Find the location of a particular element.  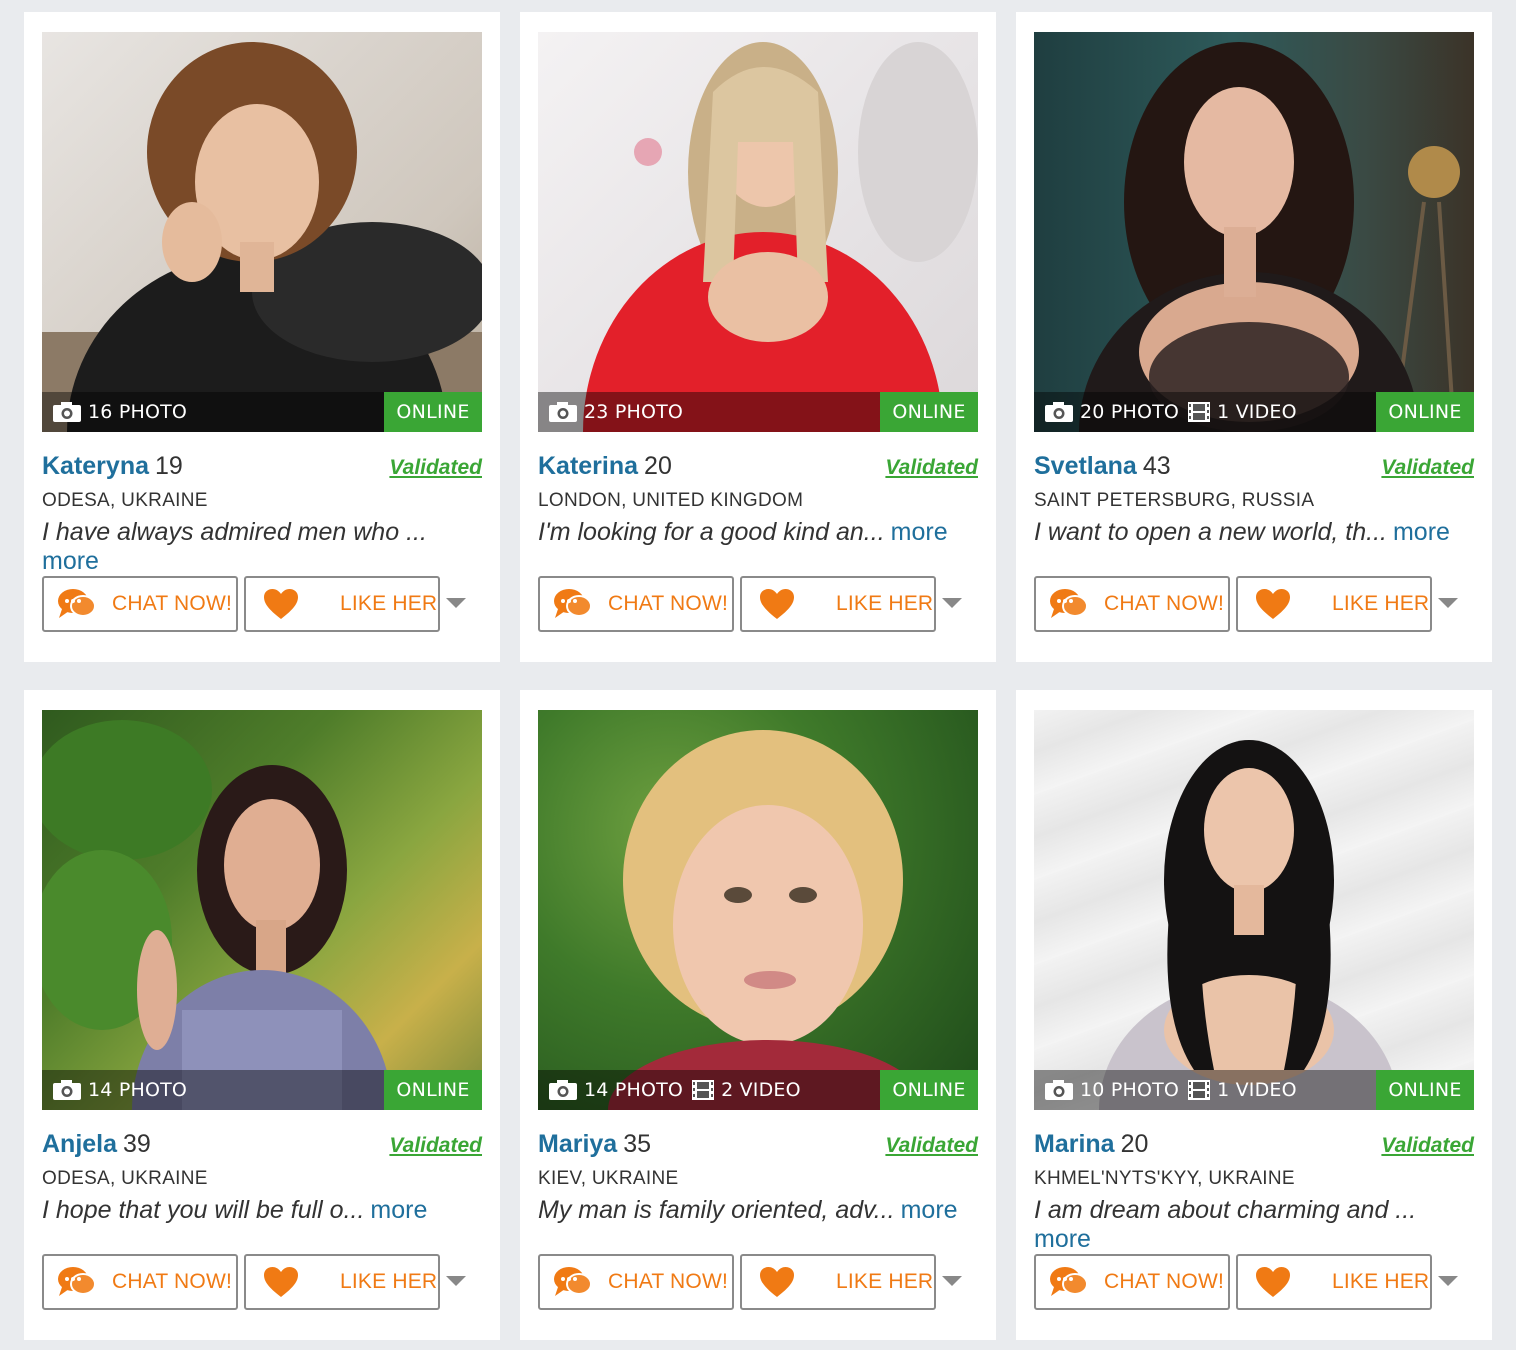

media-count: 20 PHOTO 1 VIDEO is located at coordinates (1170, 412).